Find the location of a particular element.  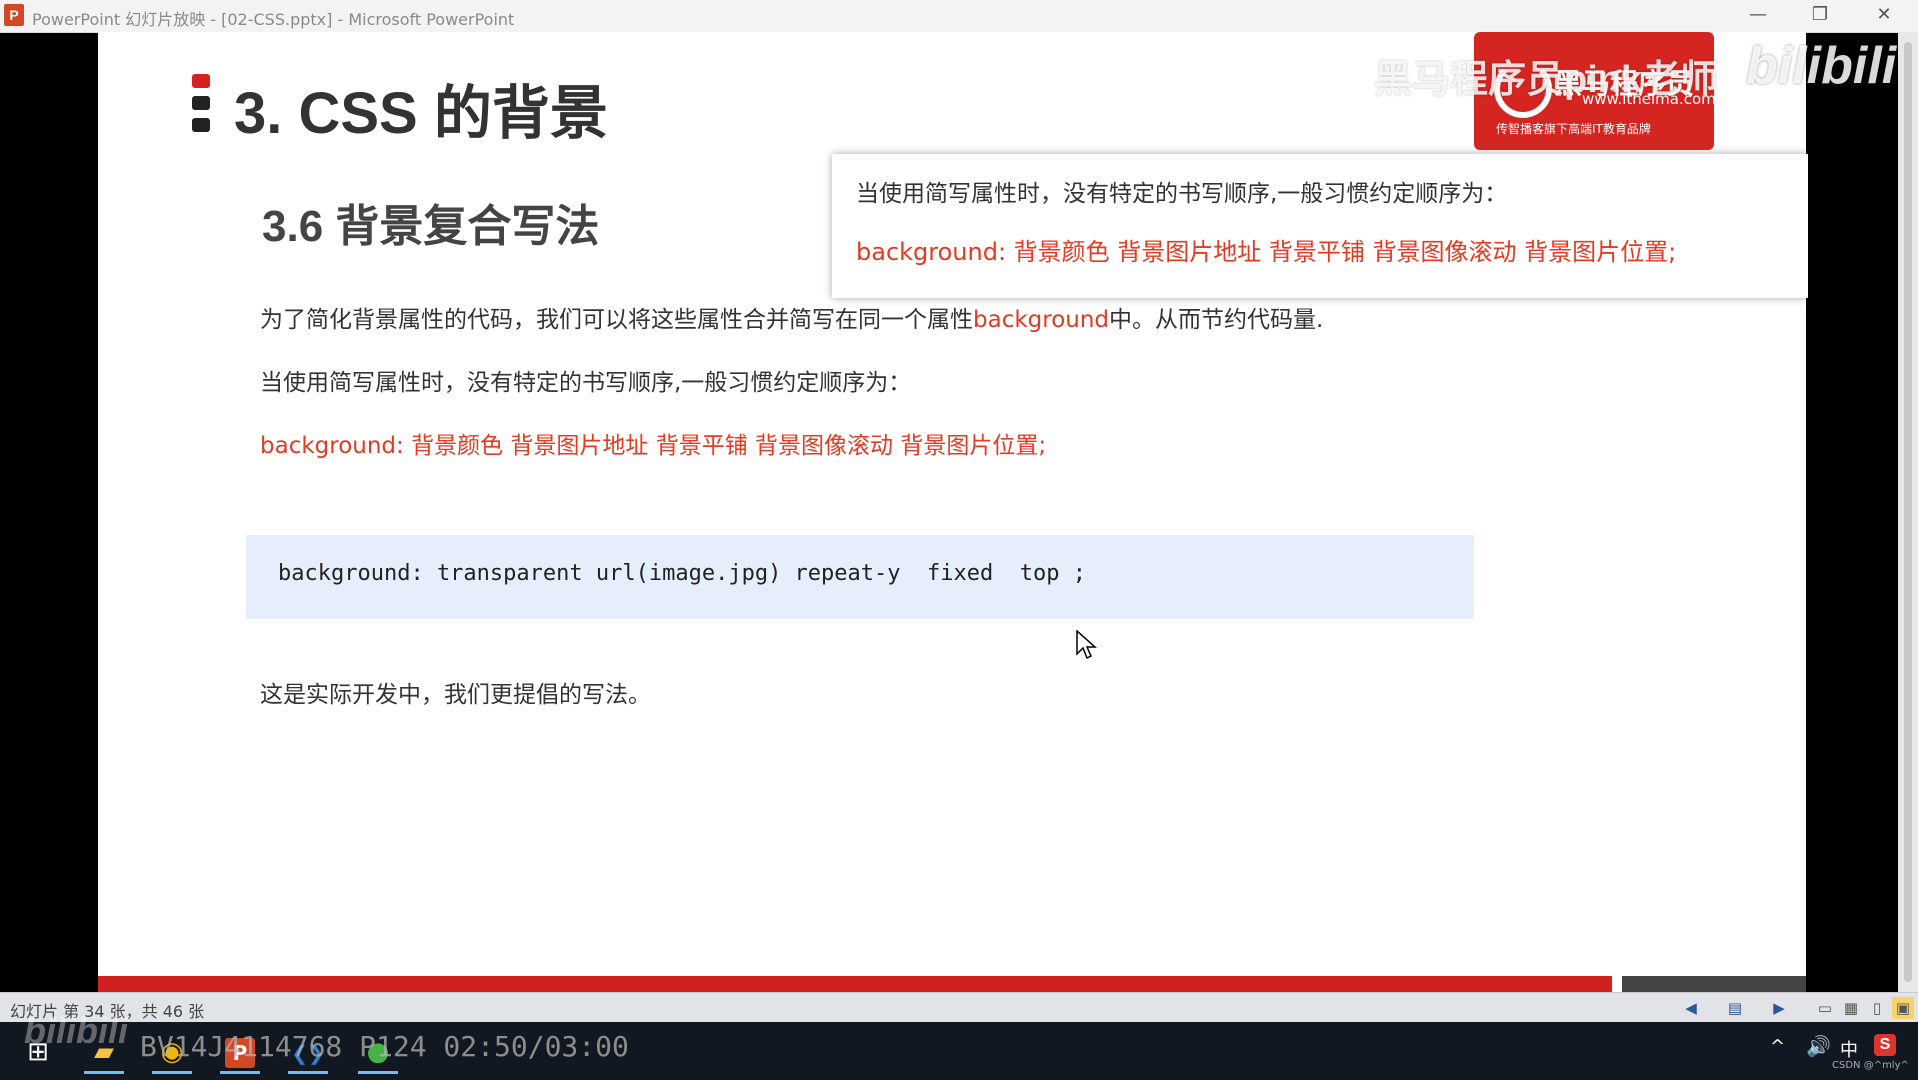

bilibili-small-watermark: bilibili is located at coordinates (76, 1030).